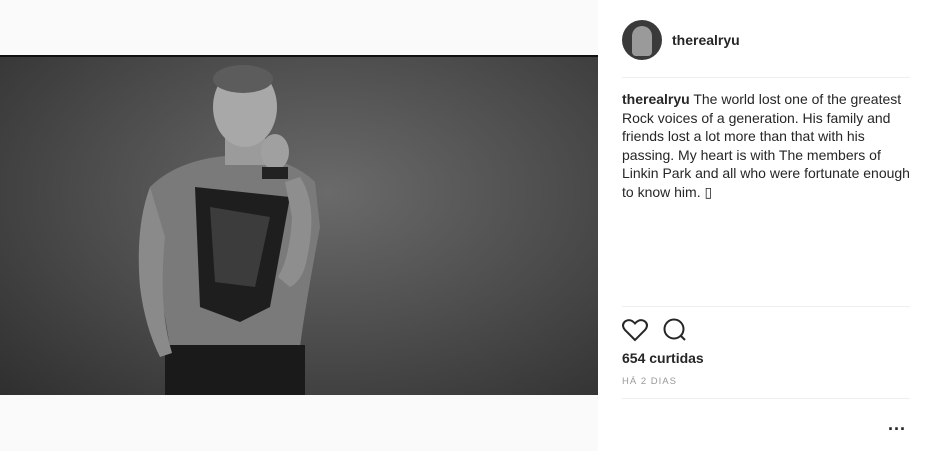 The image size is (934, 451). What do you see at coordinates (655, 330) in the screenshot?
I see `action-bar` at bounding box center [655, 330].